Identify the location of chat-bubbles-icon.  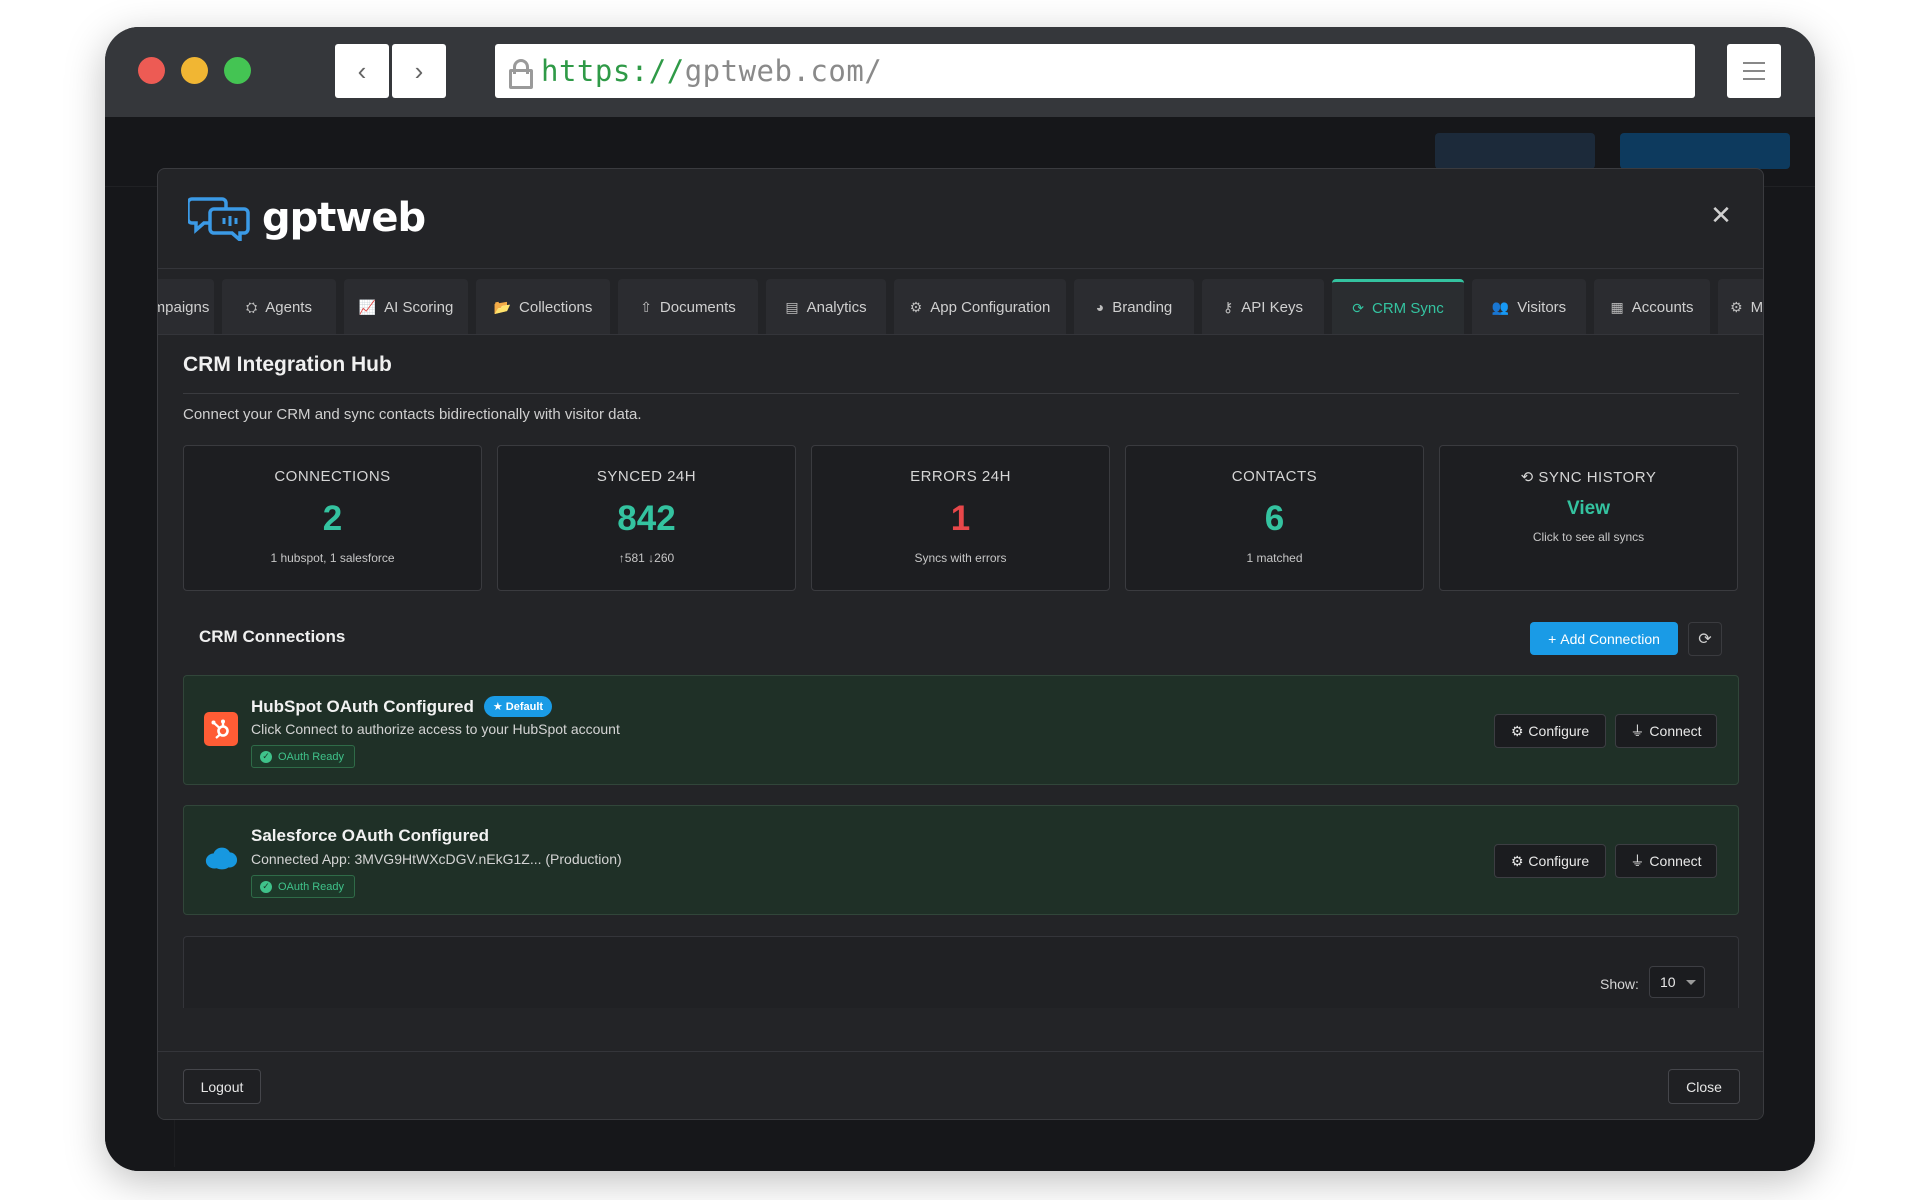
(219, 219).